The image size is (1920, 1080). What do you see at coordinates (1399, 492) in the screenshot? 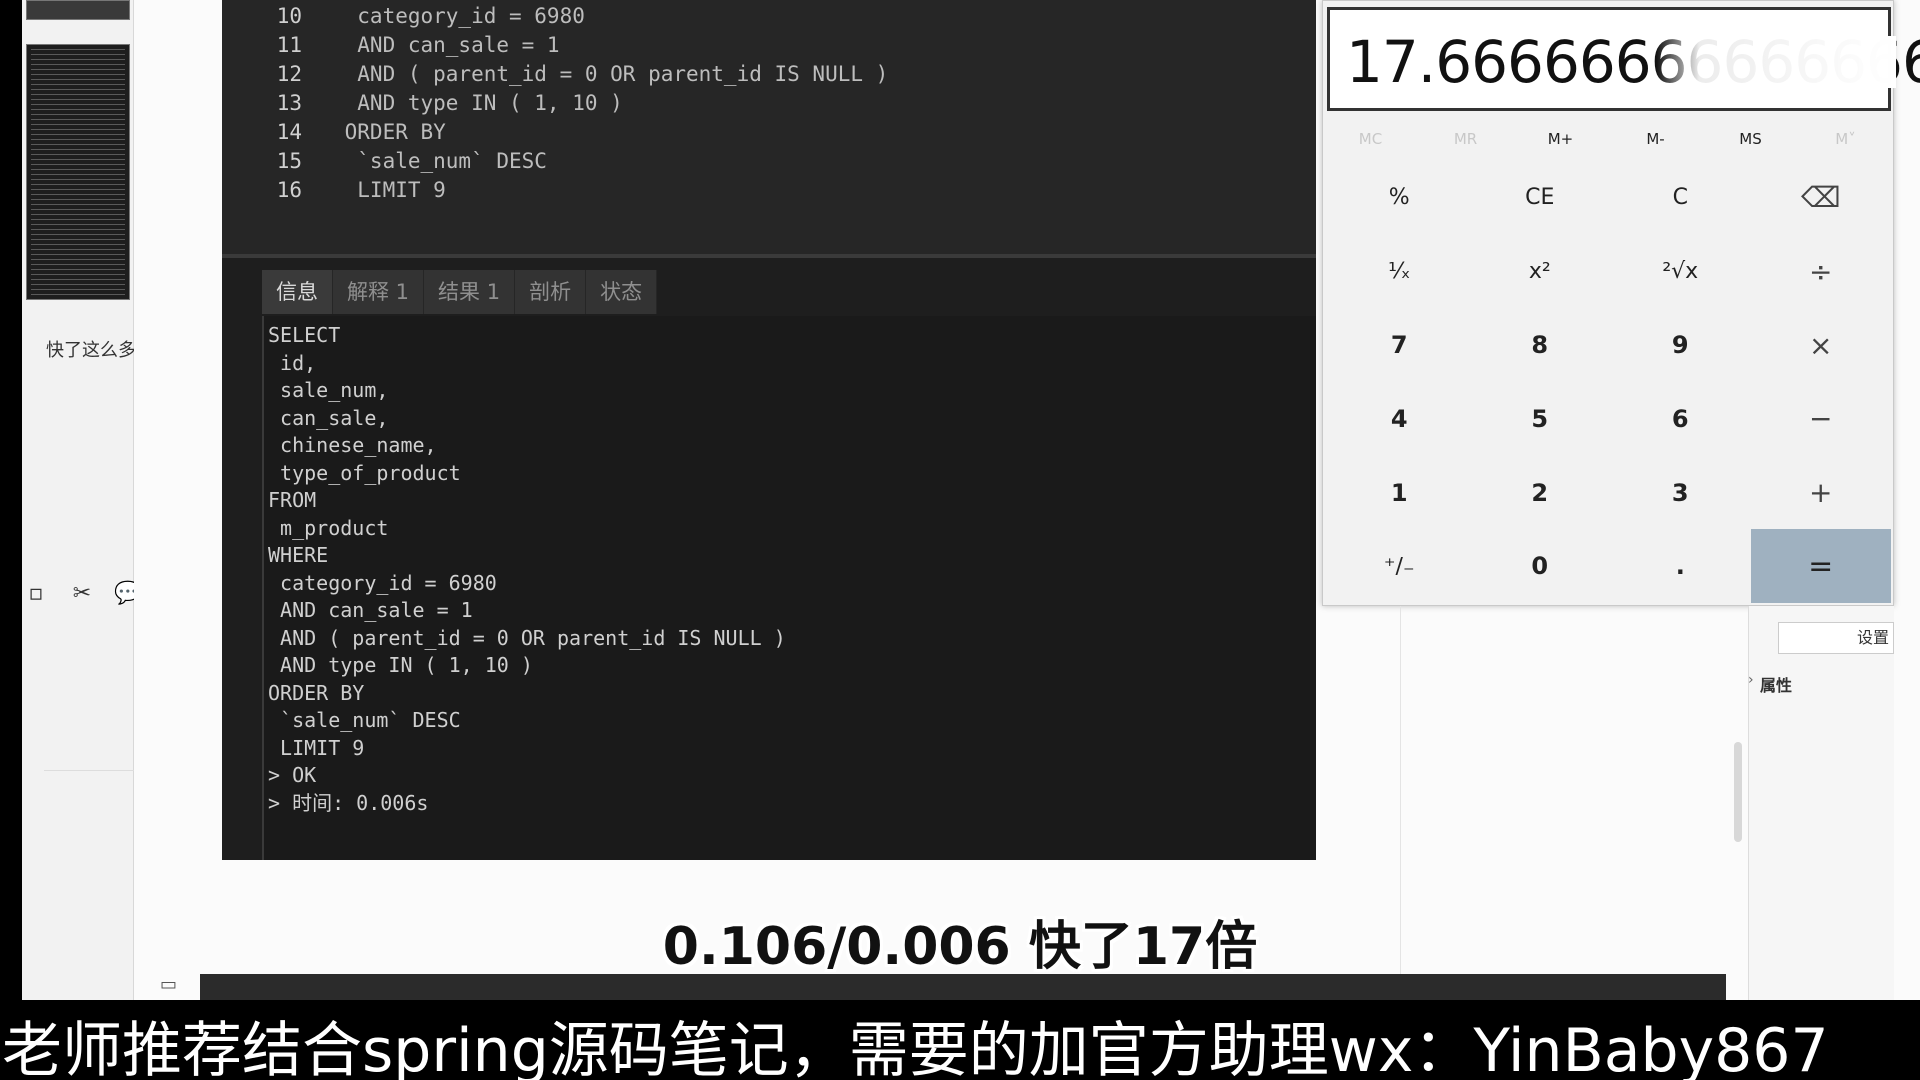
I see `digit-1-key: 1` at bounding box center [1399, 492].